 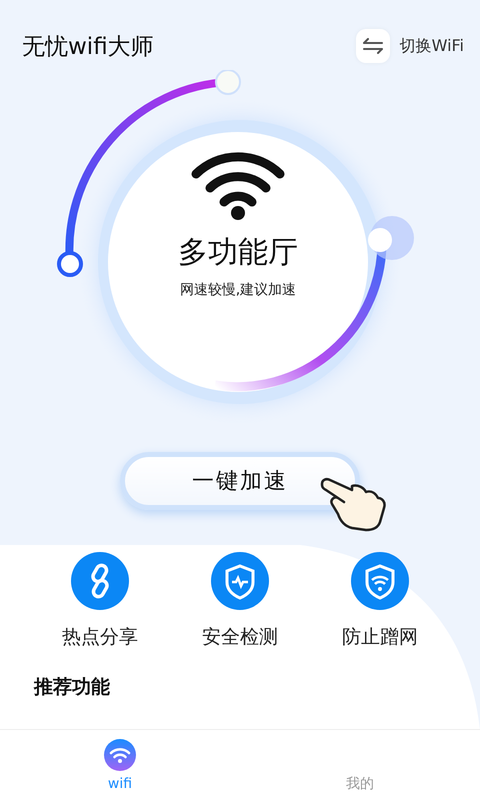 What do you see at coordinates (240, 481) in the screenshot?
I see `boost-button: 一键加速` at bounding box center [240, 481].